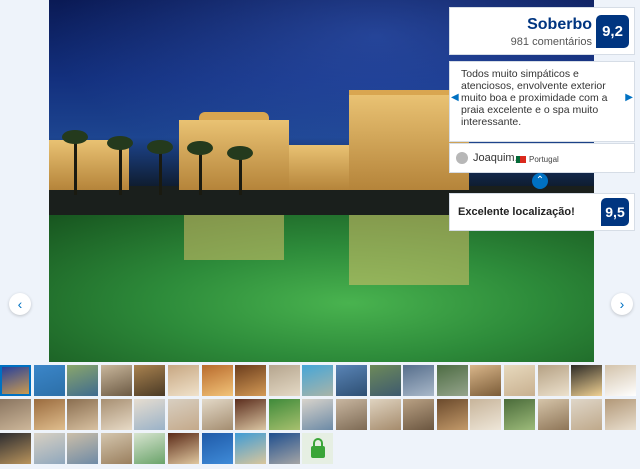  I want to click on score-card: Soberbo 981 comentários 9,2, so click(542, 31).